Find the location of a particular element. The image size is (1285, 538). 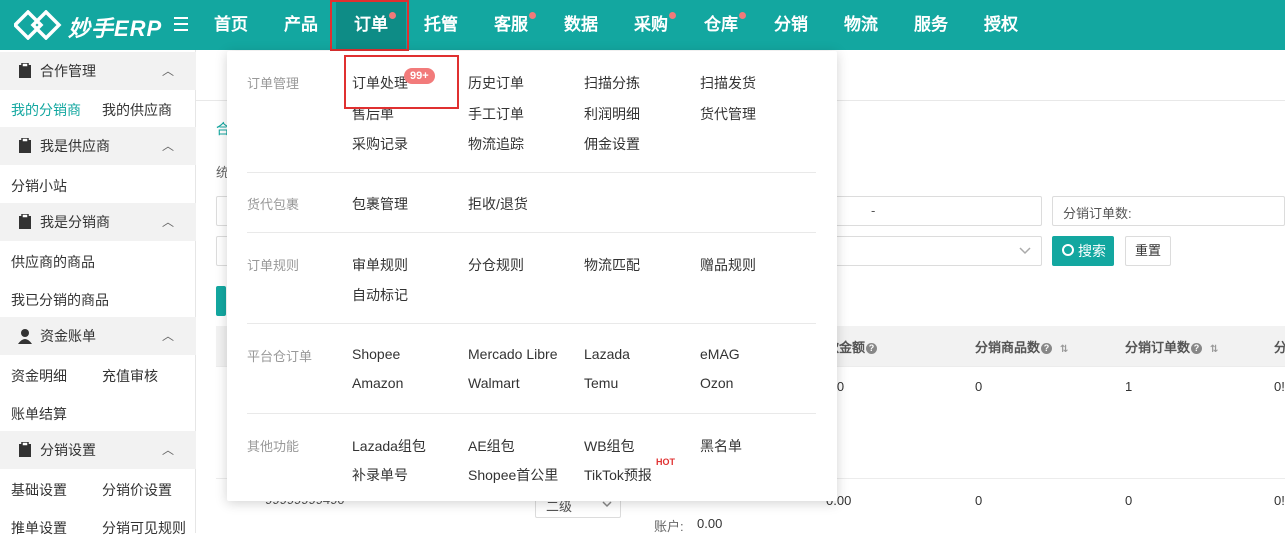

sidebar-item-distribution-visibility-rules: 分销可见规则 is located at coordinates (144, 528).